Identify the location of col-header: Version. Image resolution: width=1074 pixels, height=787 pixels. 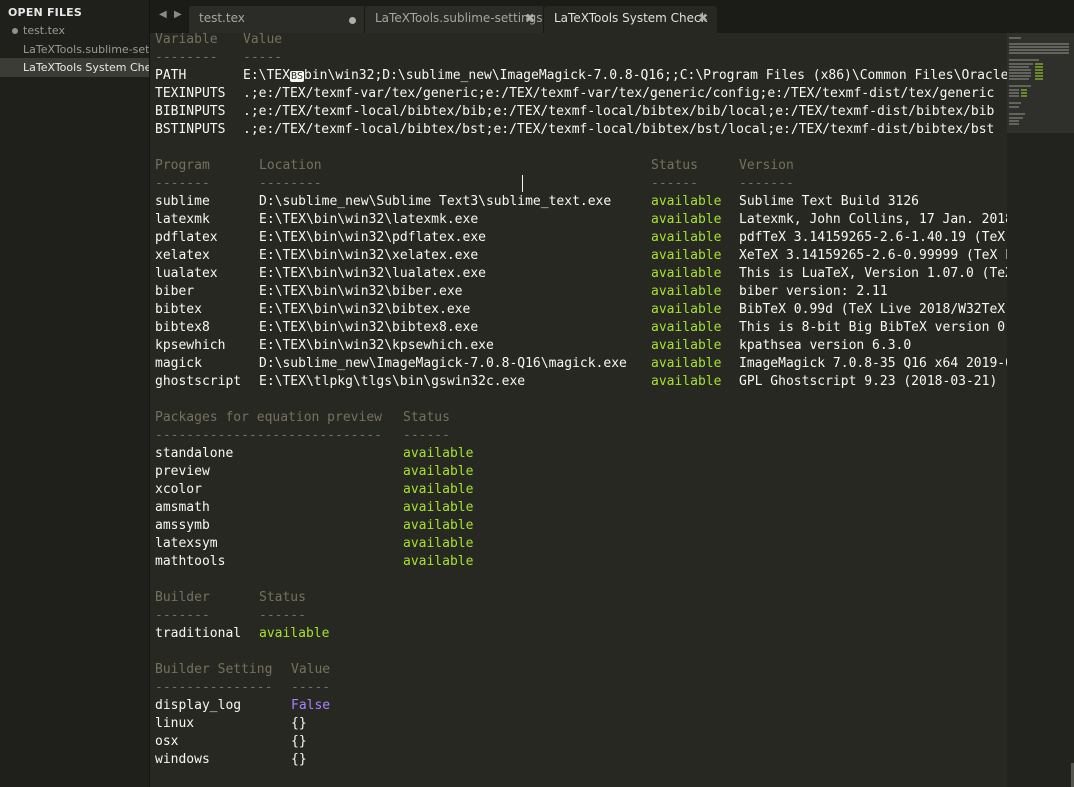
(766, 165).